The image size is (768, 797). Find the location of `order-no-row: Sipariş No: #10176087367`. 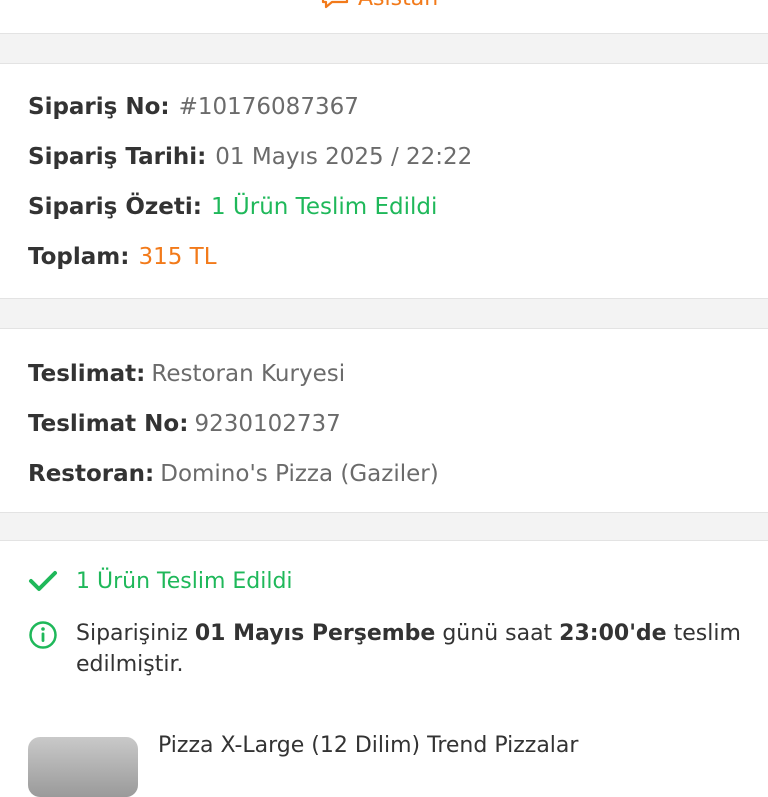

order-no-row: Sipariş No: #10176087367 is located at coordinates (193, 107).